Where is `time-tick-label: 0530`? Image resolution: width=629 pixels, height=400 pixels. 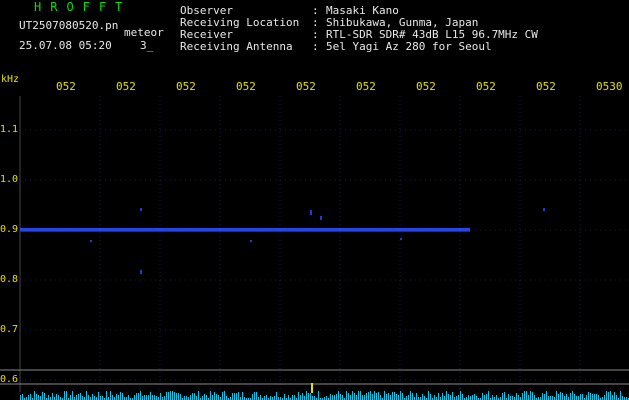
time-tick-label: 0530 is located at coordinates (609, 86).